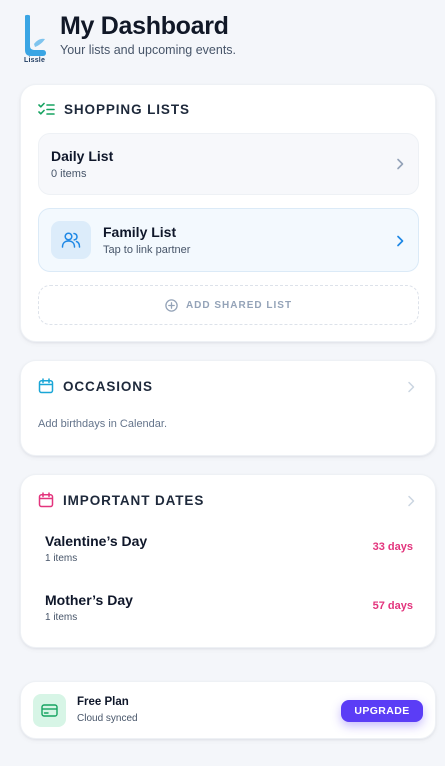 This screenshot has height=766, width=445. Describe the element at coordinates (107, 718) in the screenshot. I see `sync-status: Cloud synced` at that location.